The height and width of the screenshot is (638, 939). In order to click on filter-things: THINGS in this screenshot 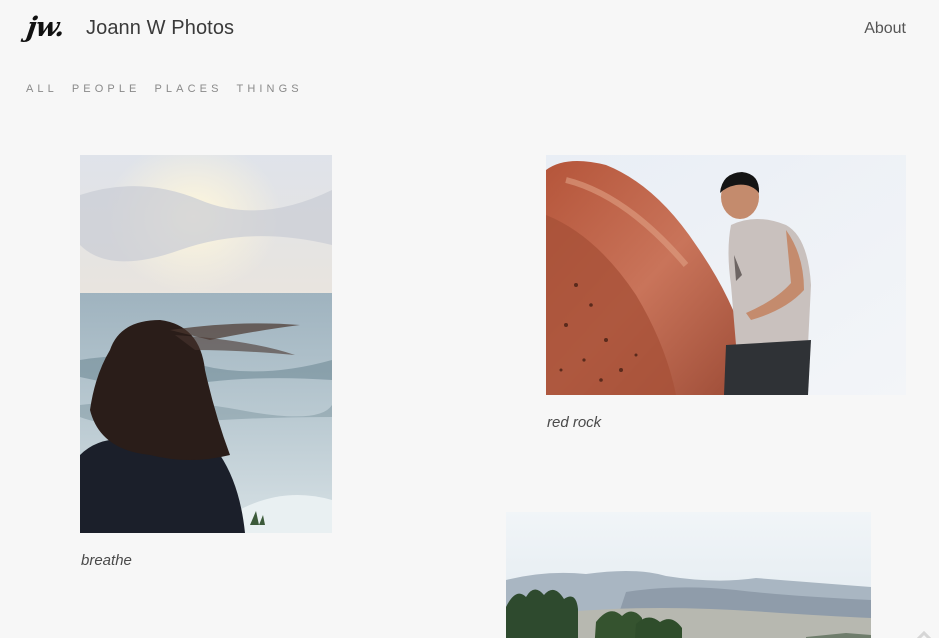, I will do `click(270, 89)`.